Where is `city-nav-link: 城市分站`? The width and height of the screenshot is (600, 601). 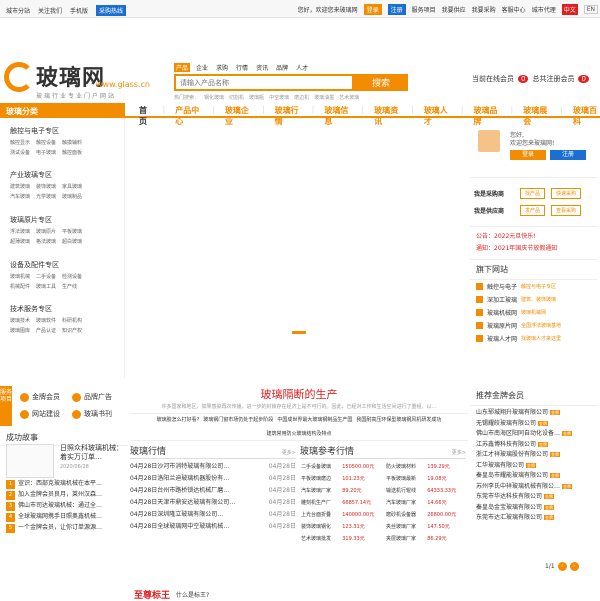 city-nav-link: 城市分站 is located at coordinates (18, 10).